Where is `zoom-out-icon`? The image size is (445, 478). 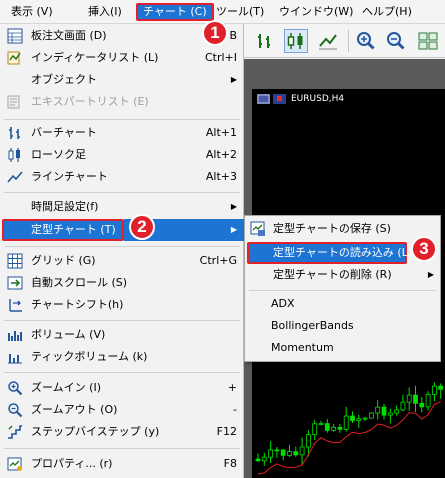
zoom-out-icon is located at coordinates (15, 410).